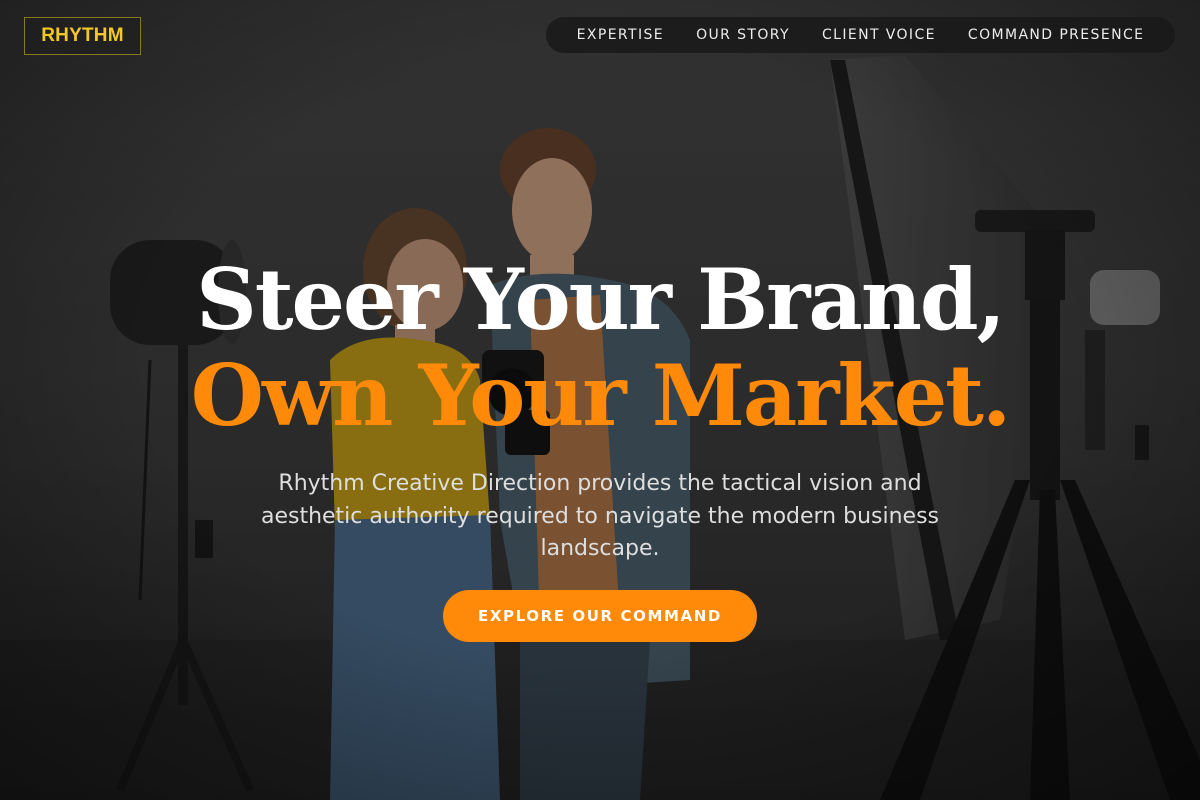 This screenshot has height=800, width=1200. Describe the element at coordinates (82, 36) in the screenshot. I see `brand-logo: RHYTHM` at that location.